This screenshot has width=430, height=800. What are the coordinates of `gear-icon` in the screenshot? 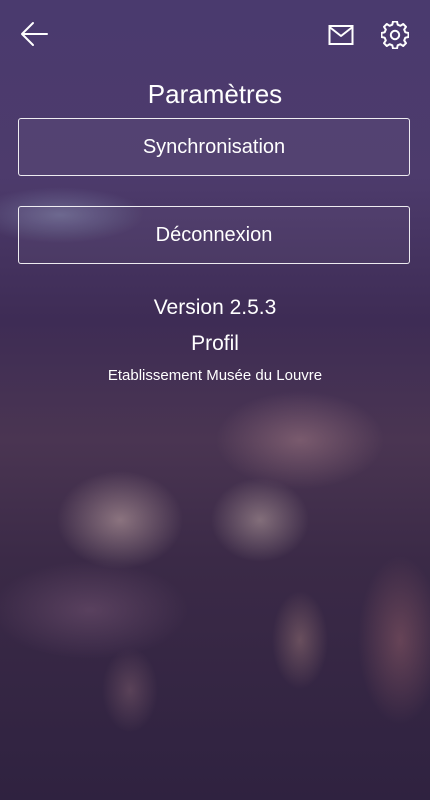 It's located at (395, 35).